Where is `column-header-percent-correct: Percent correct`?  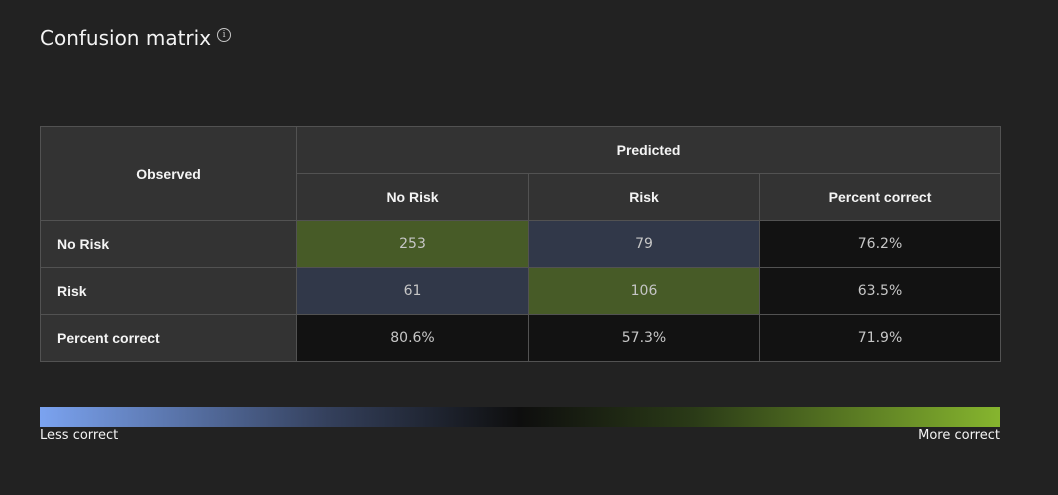 column-header-percent-correct: Percent correct is located at coordinates (880, 197).